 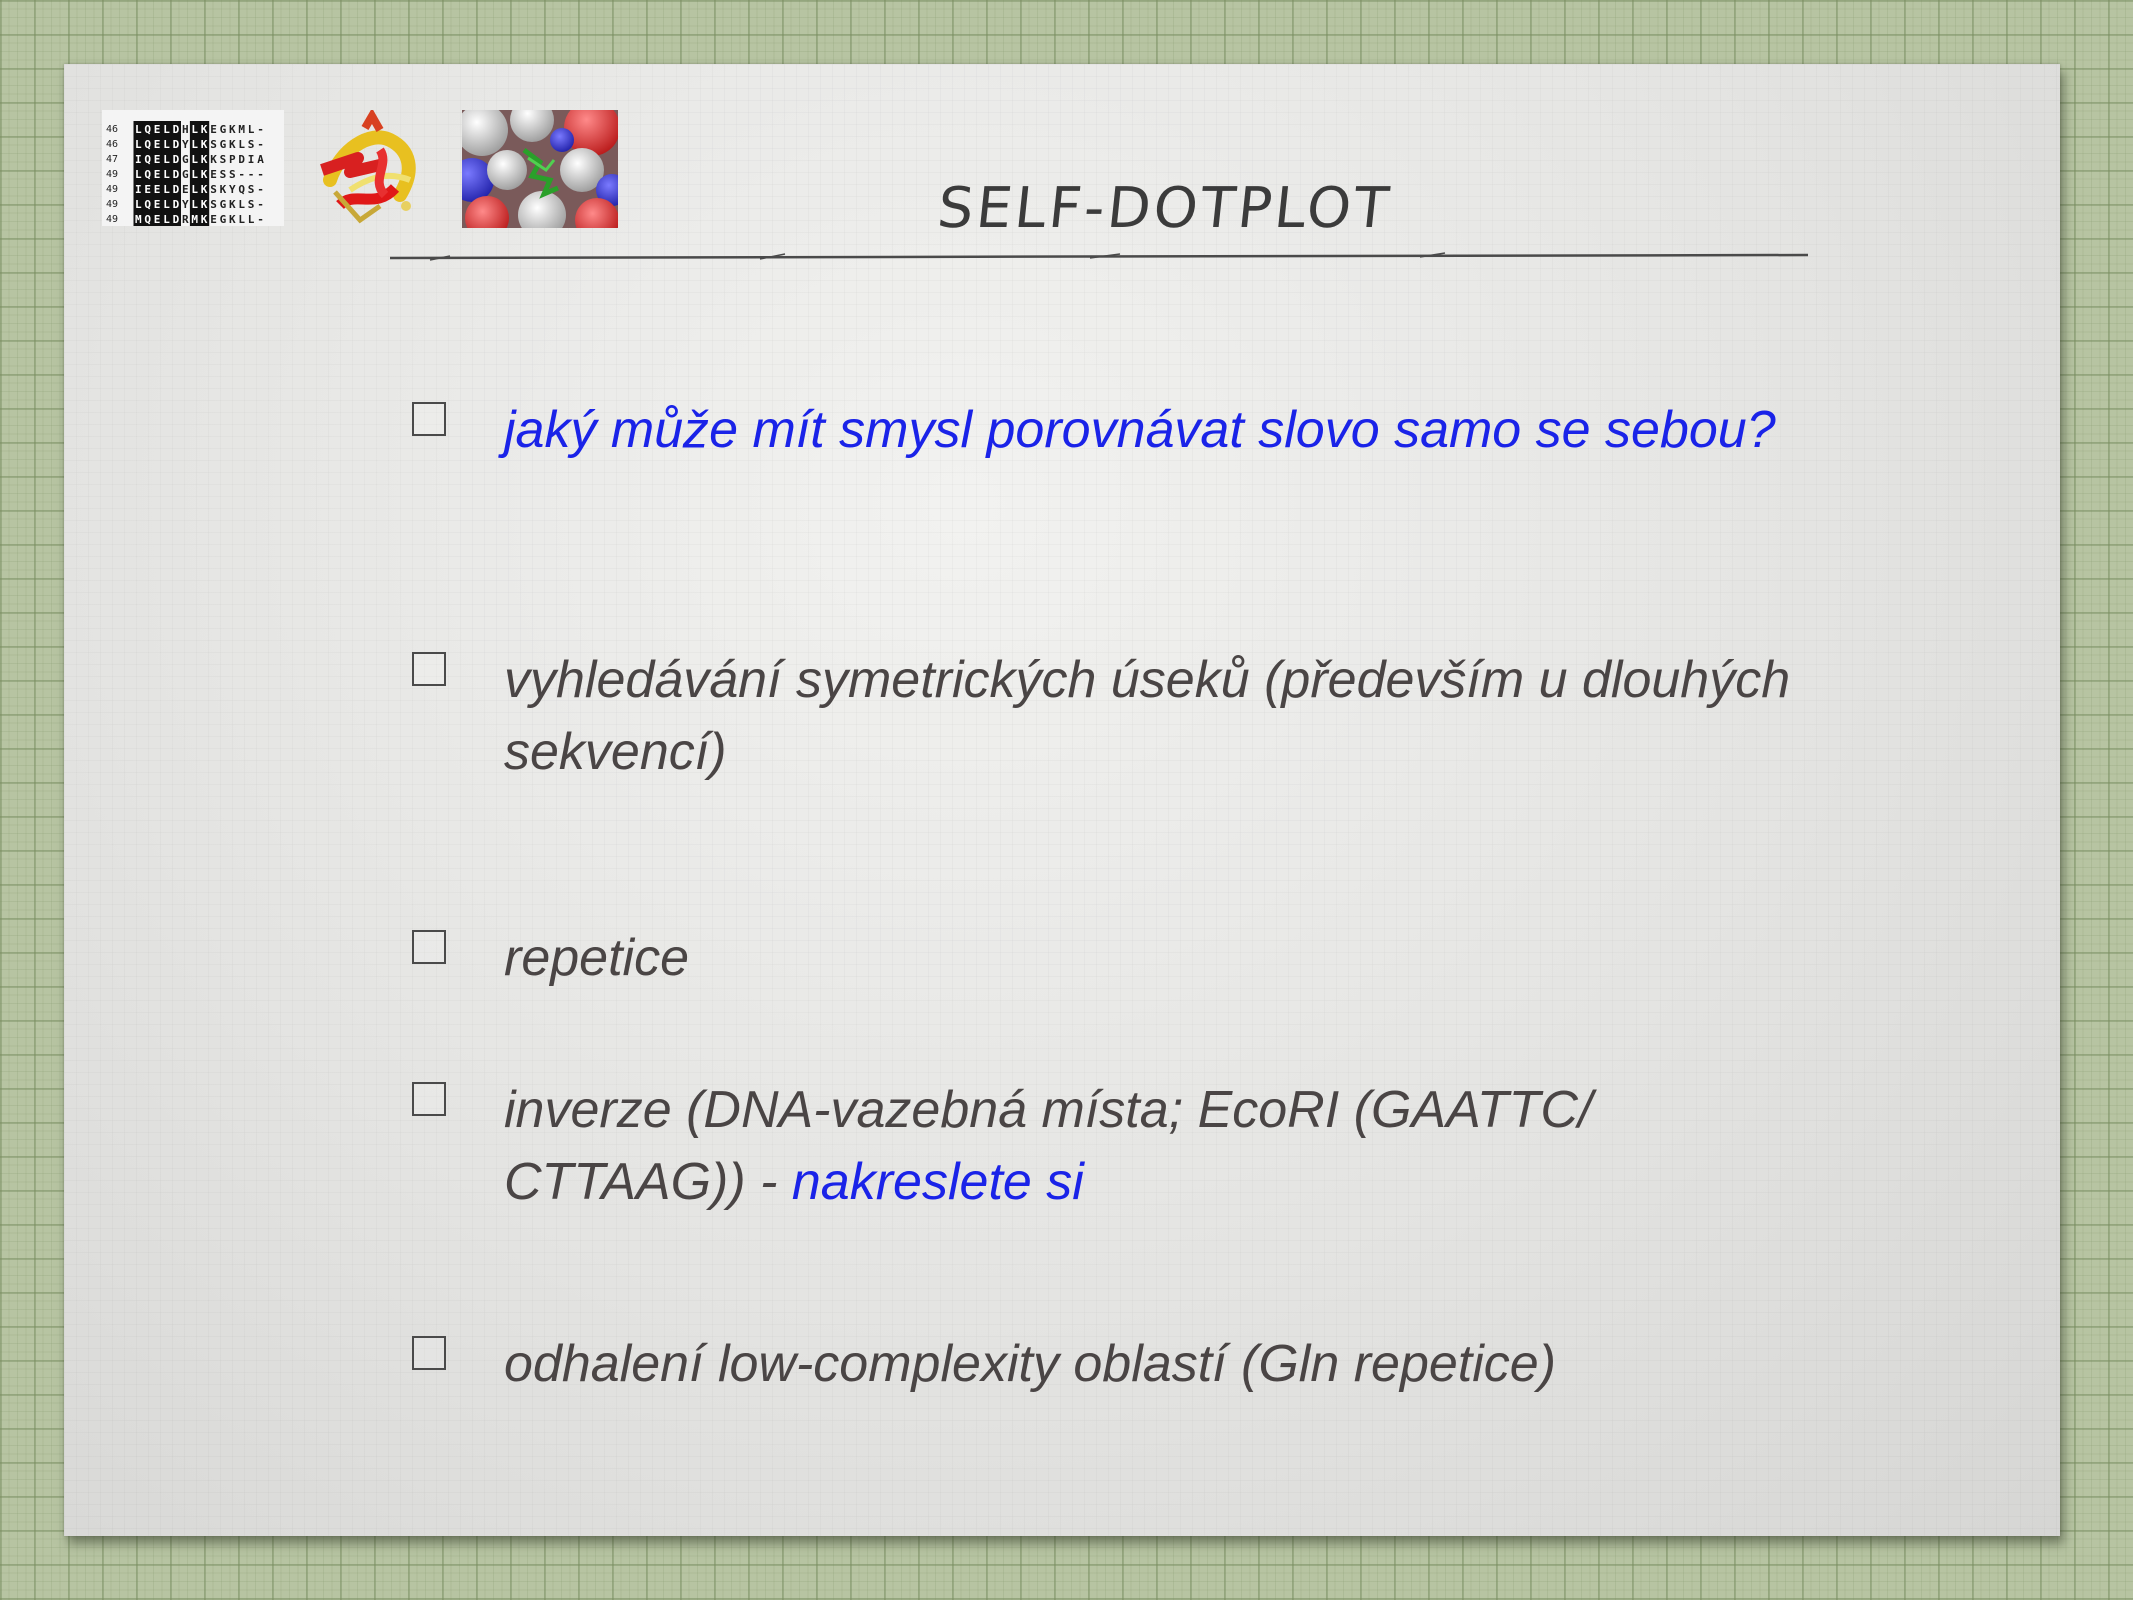 I want to click on title-underline, so click(x=1099, y=256).